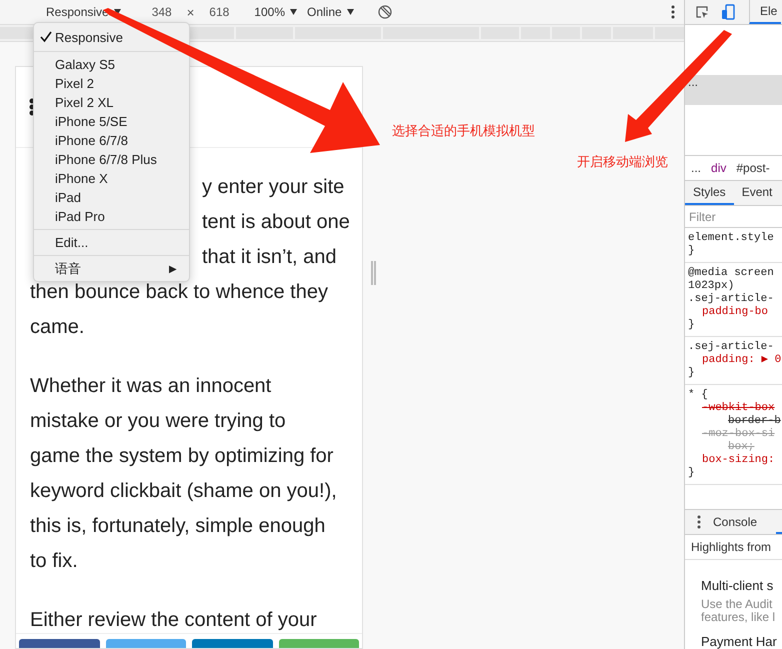 The height and width of the screenshot is (649, 782). Describe the element at coordinates (219, 12) in the screenshot. I see `height-field: 618` at that location.